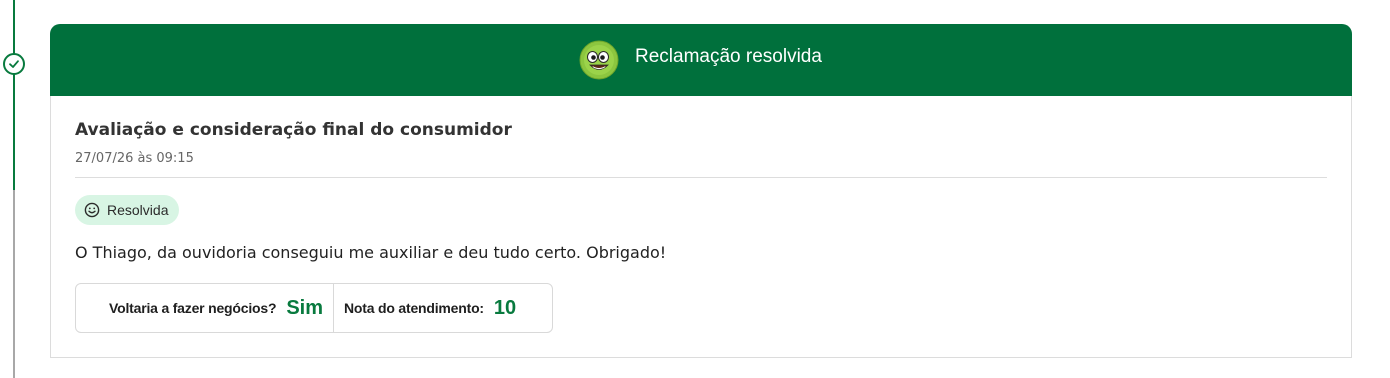 This screenshot has height=378, width=1390. Describe the element at coordinates (414, 308) in the screenshot. I see `service-score-label: Nota do atendimento:` at that location.